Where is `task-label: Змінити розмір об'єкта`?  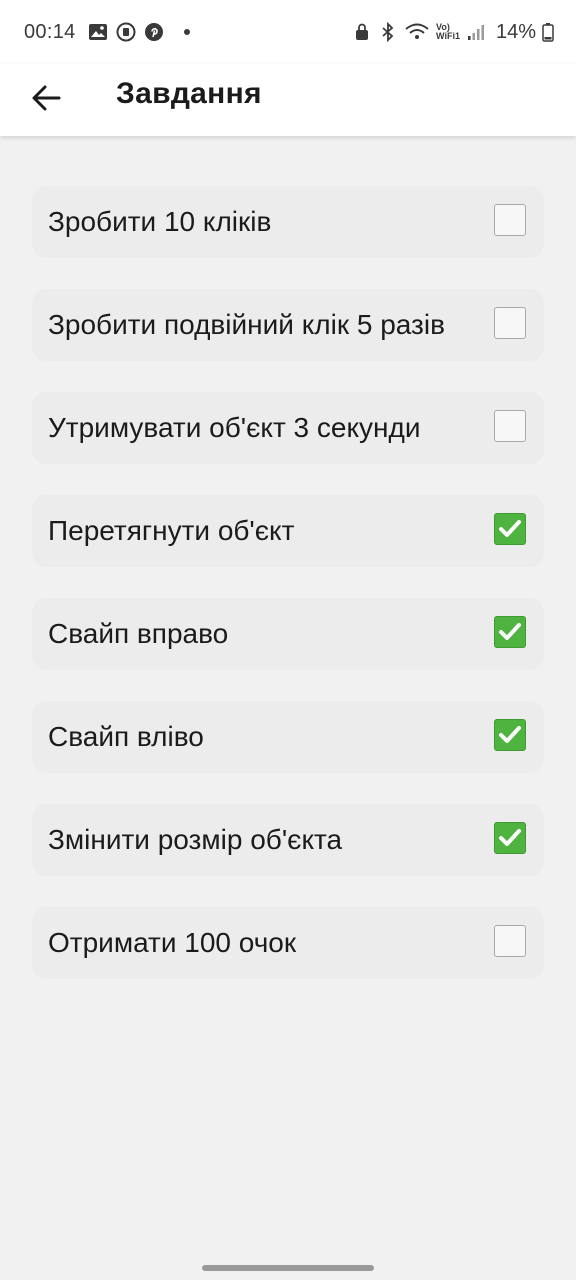 task-label: Змінити розмір об'єкта is located at coordinates (195, 839).